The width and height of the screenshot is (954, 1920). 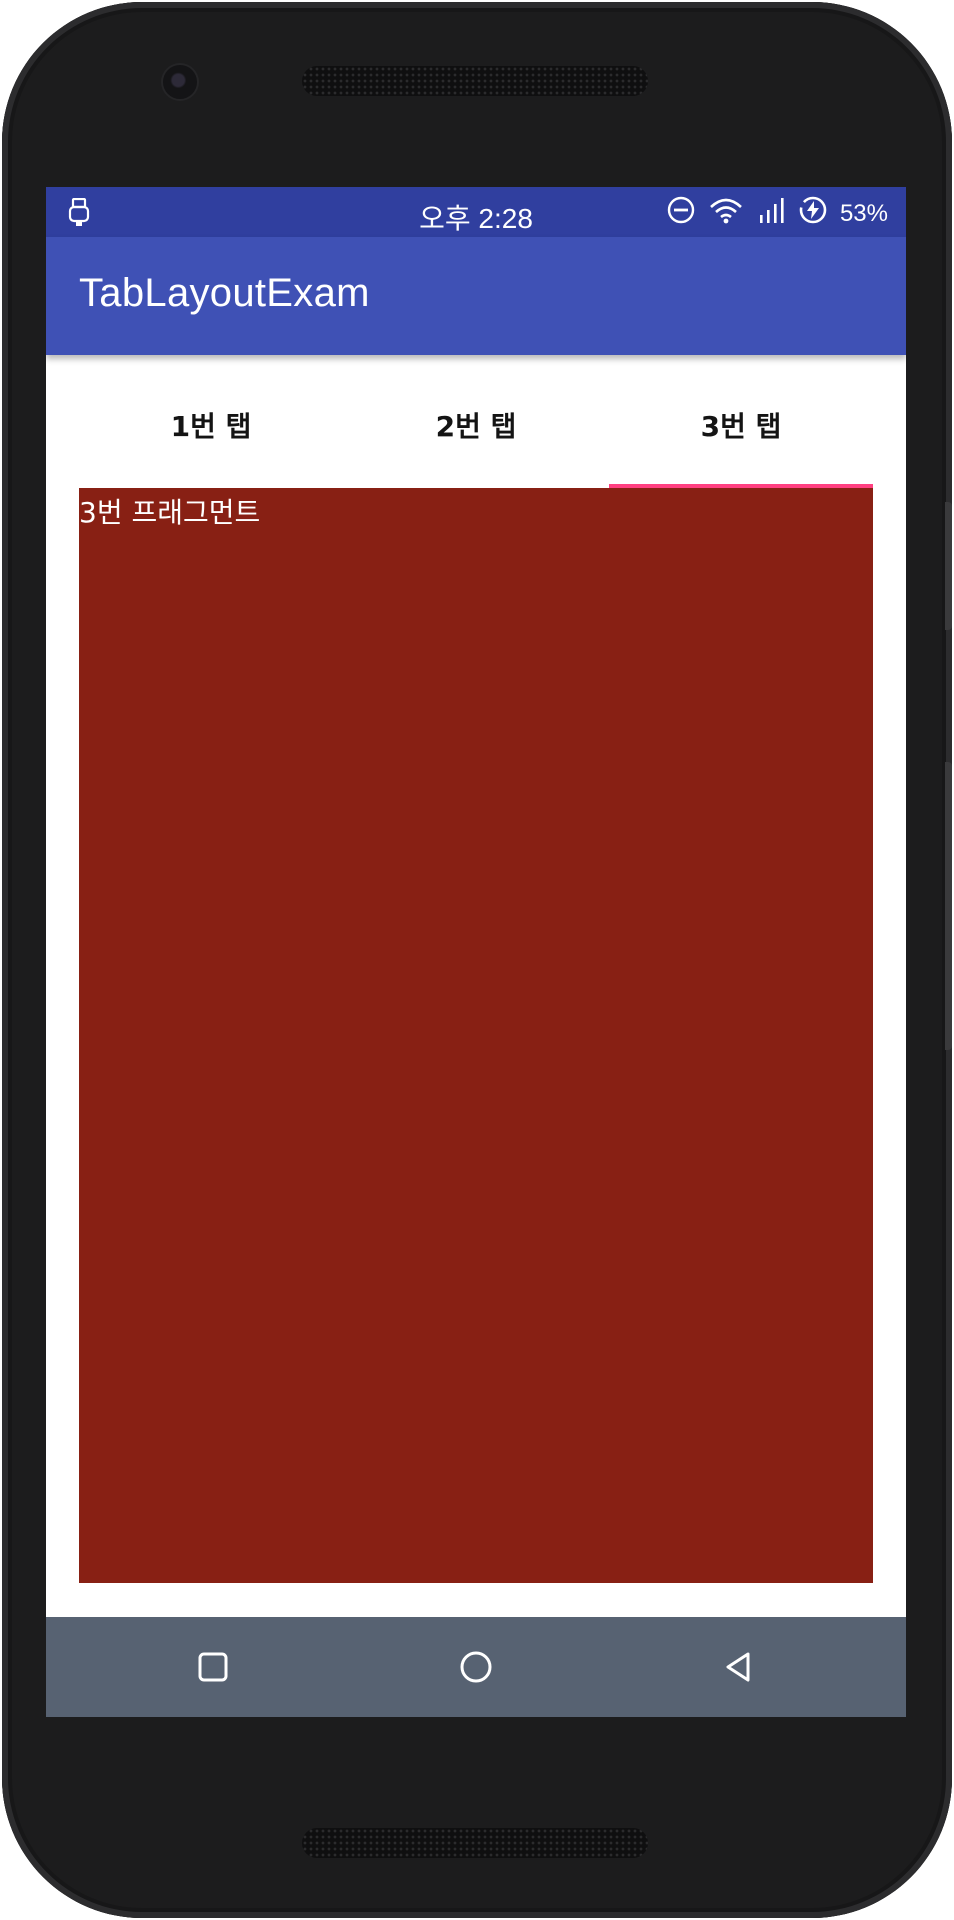 I want to click on tab-3: 3번 탭, so click(x=741, y=425).